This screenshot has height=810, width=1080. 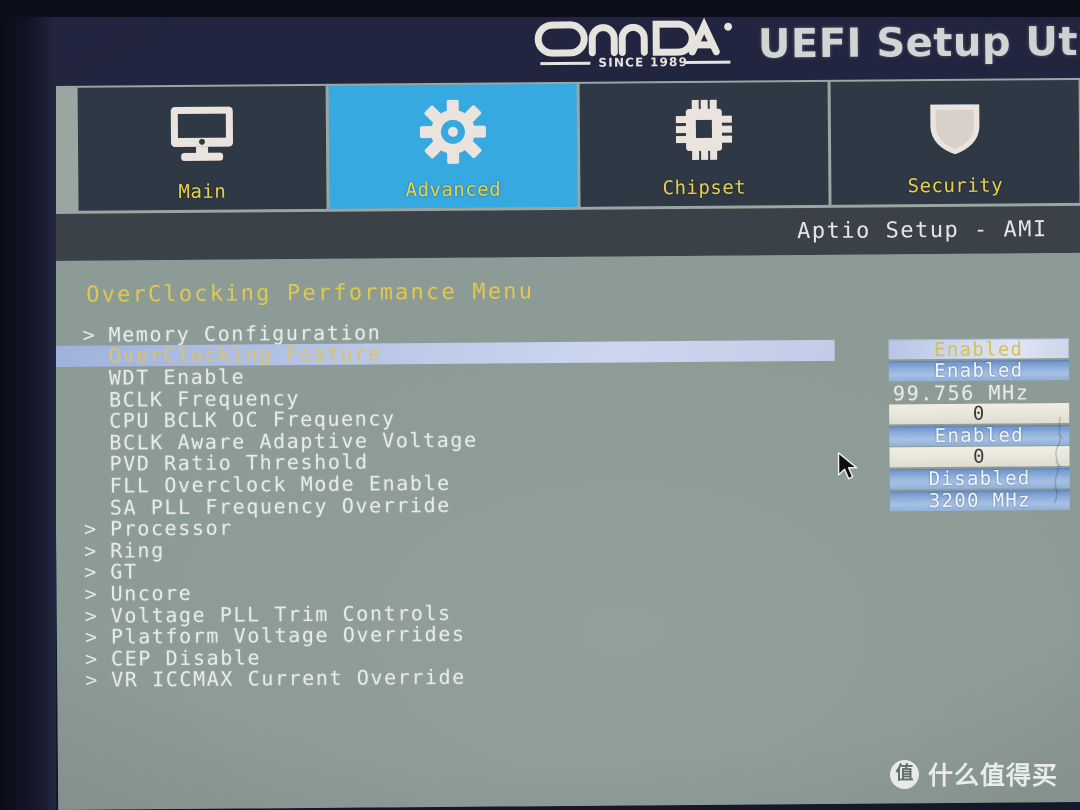 What do you see at coordinates (955, 128) in the screenshot?
I see `shield-icon` at bounding box center [955, 128].